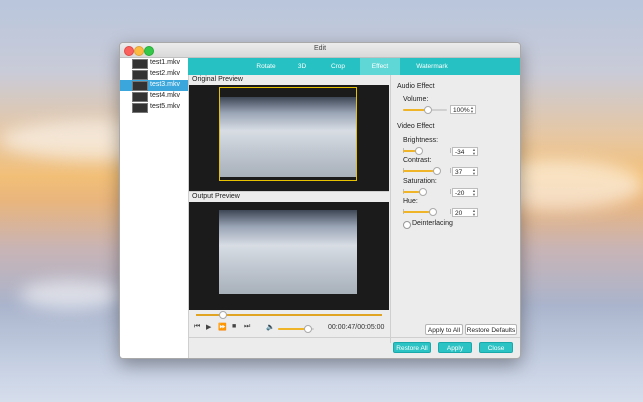 The width and height of the screenshot is (643, 402). I want to click on time-readout: 00:00:47/00:05:00, so click(356, 327).